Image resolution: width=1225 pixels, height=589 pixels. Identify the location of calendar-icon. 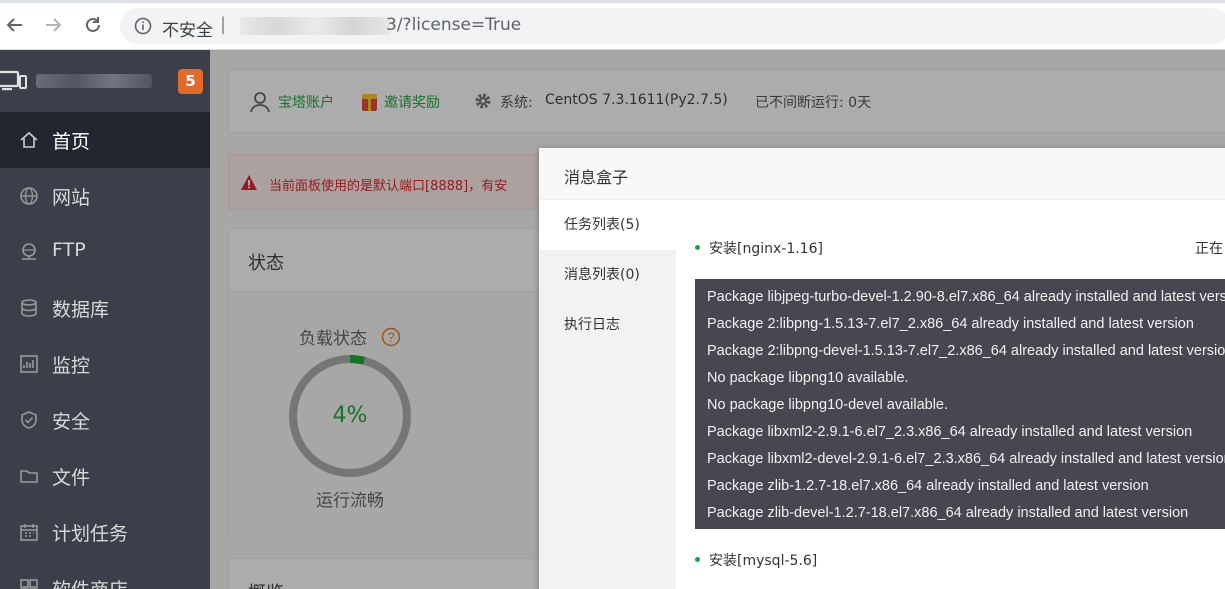
(29, 532).